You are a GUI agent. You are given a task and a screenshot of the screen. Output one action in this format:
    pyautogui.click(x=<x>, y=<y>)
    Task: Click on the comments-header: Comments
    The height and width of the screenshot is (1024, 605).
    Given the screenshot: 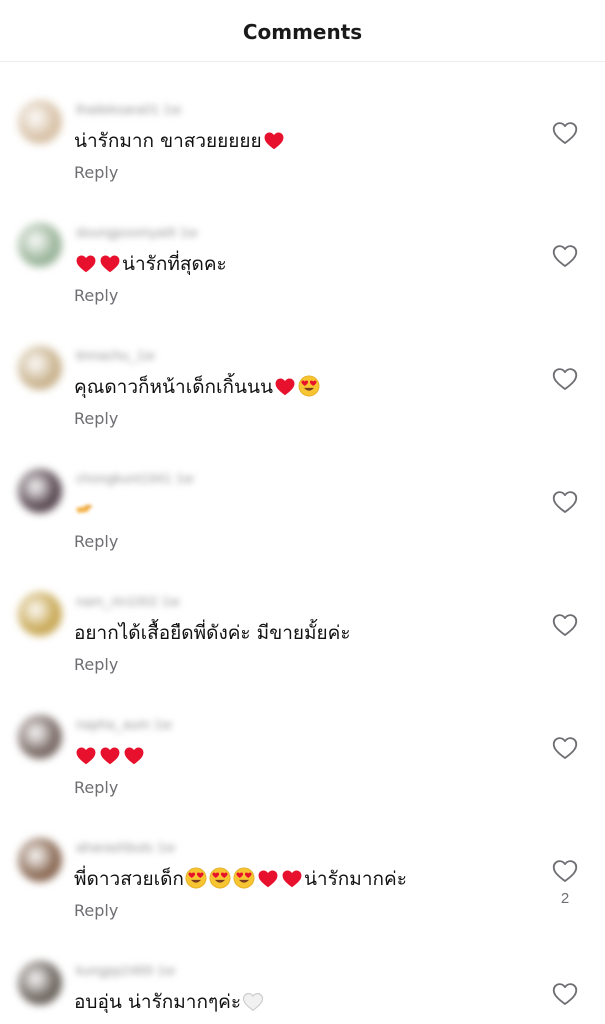 What is the action you would take?
    pyautogui.click(x=302, y=31)
    